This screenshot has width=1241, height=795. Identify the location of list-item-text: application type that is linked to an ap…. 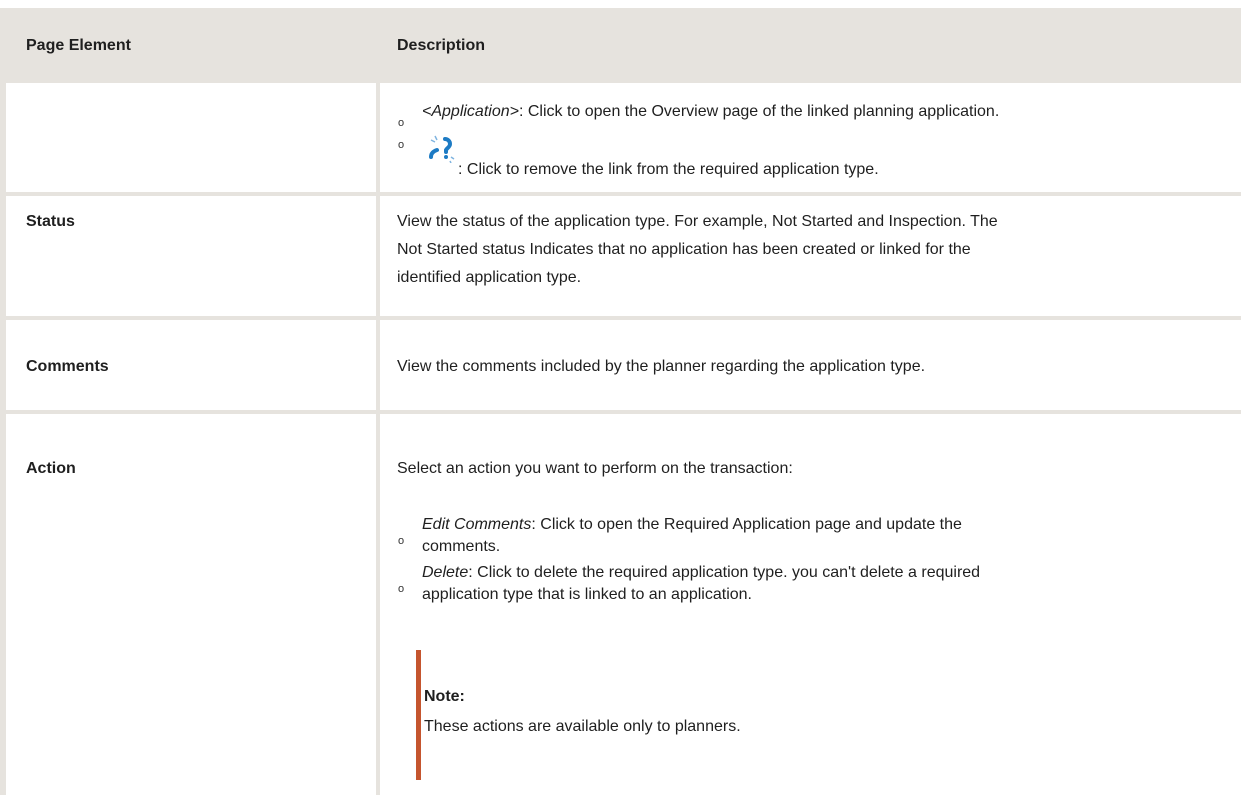
(587, 594).